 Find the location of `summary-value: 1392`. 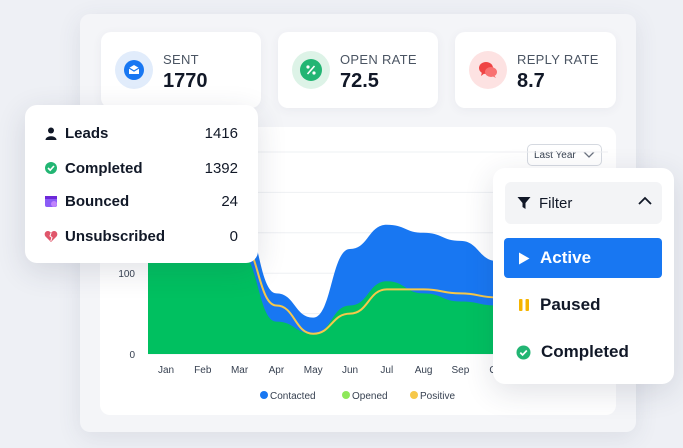

summary-value: 1392 is located at coordinates (221, 168).